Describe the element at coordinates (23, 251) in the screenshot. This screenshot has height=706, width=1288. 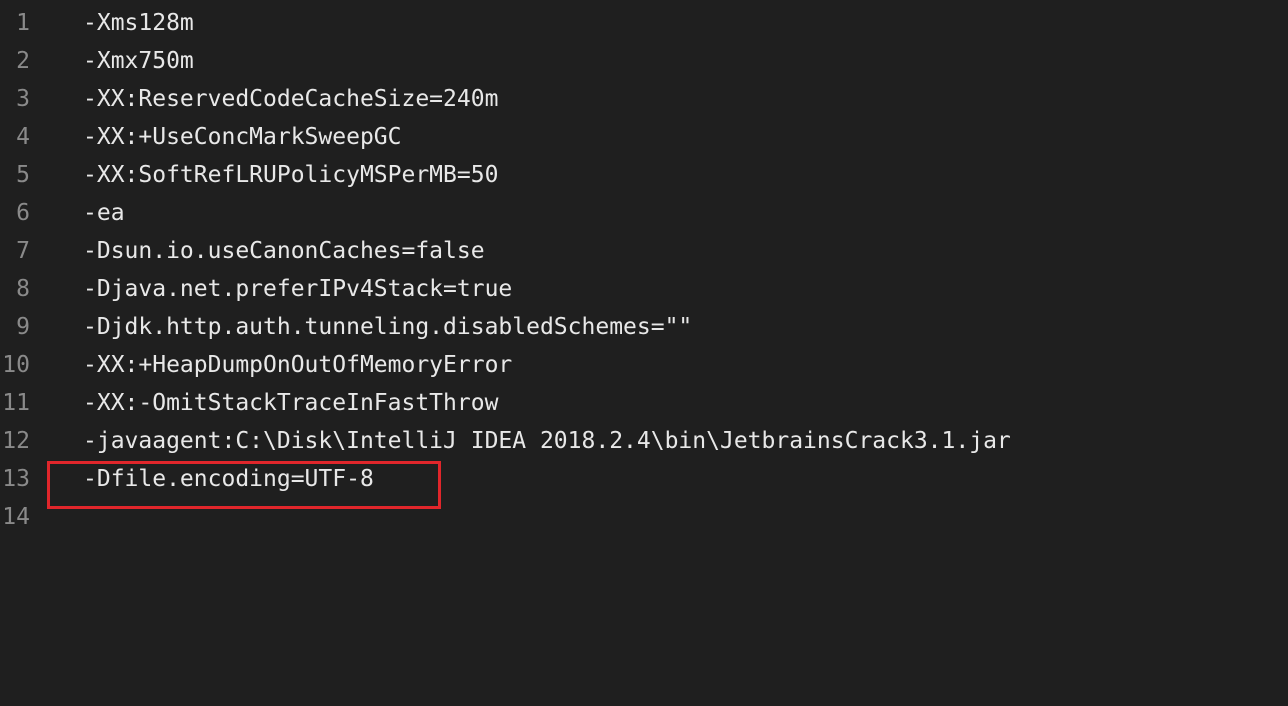
I see `line-number: 7` at that location.